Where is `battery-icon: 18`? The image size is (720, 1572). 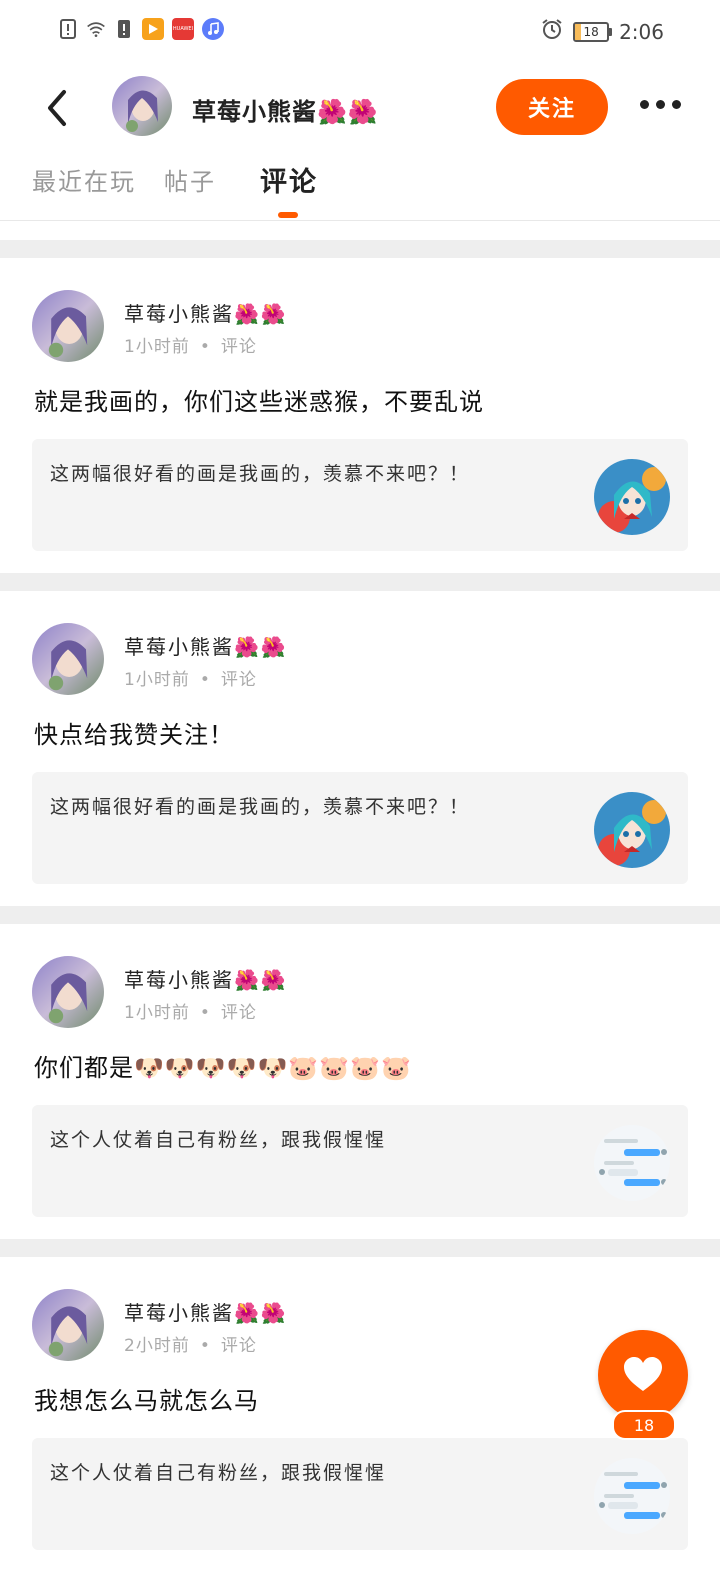 battery-icon: 18 is located at coordinates (593, 31).